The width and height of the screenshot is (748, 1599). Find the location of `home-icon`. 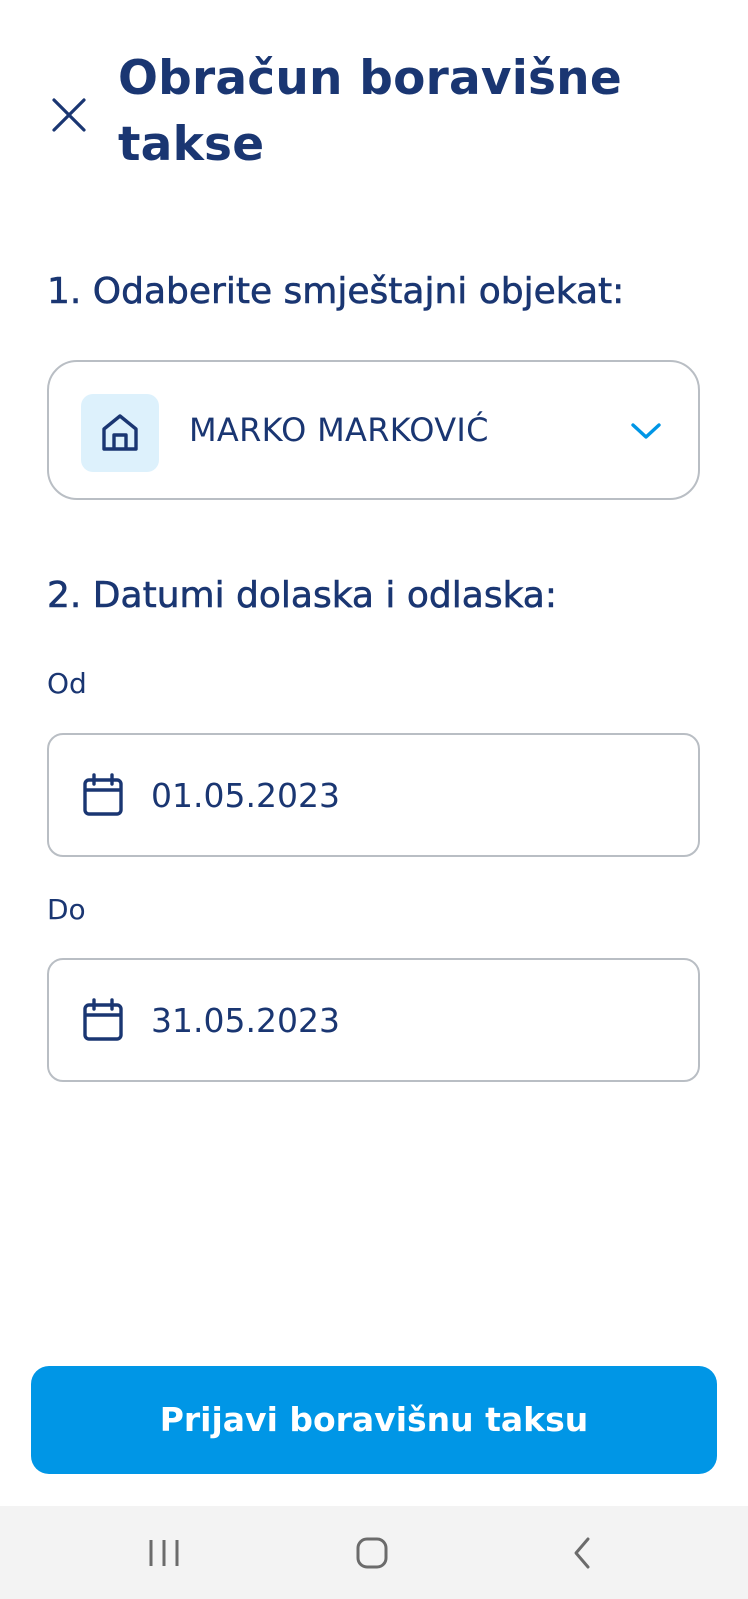

home-icon is located at coordinates (120, 432).